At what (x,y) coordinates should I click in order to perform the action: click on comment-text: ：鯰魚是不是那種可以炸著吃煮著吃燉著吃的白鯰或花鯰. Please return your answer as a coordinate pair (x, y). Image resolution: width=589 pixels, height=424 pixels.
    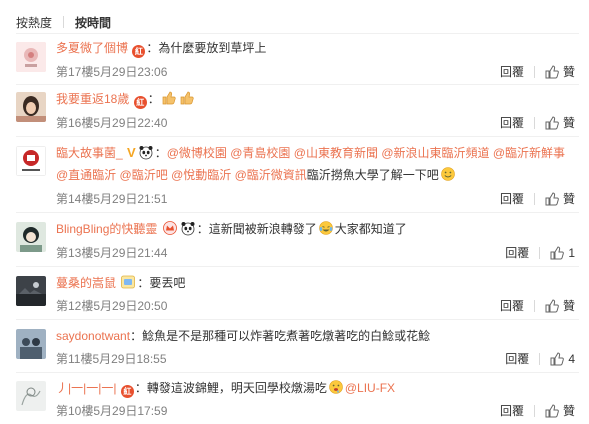
    Looking at the image, I should click on (280, 336).